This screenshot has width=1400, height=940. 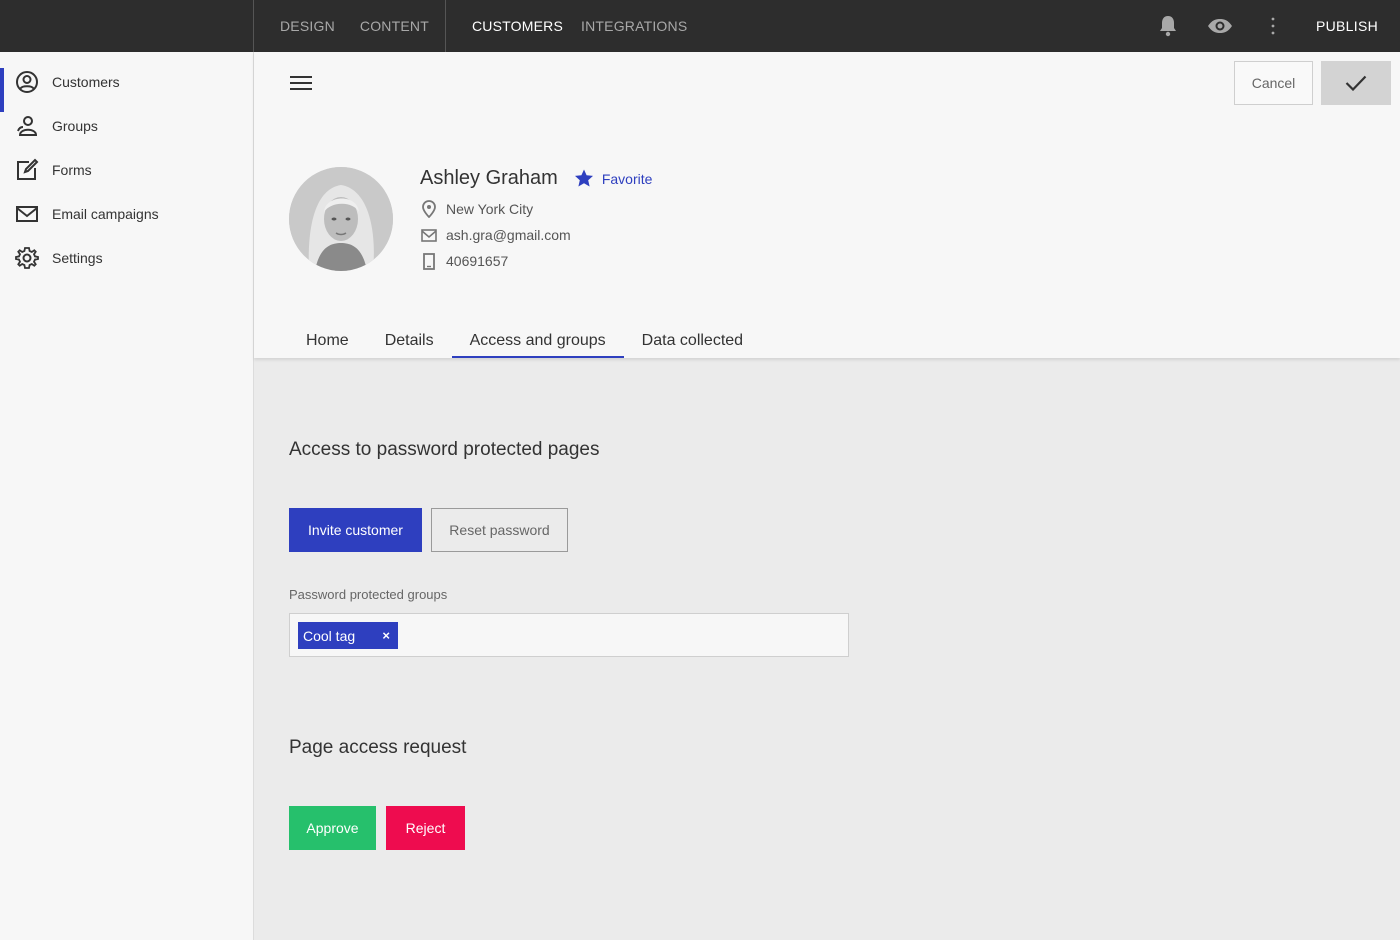 I want to click on email-row: ash.gra@gmail.com, so click(x=495, y=235).